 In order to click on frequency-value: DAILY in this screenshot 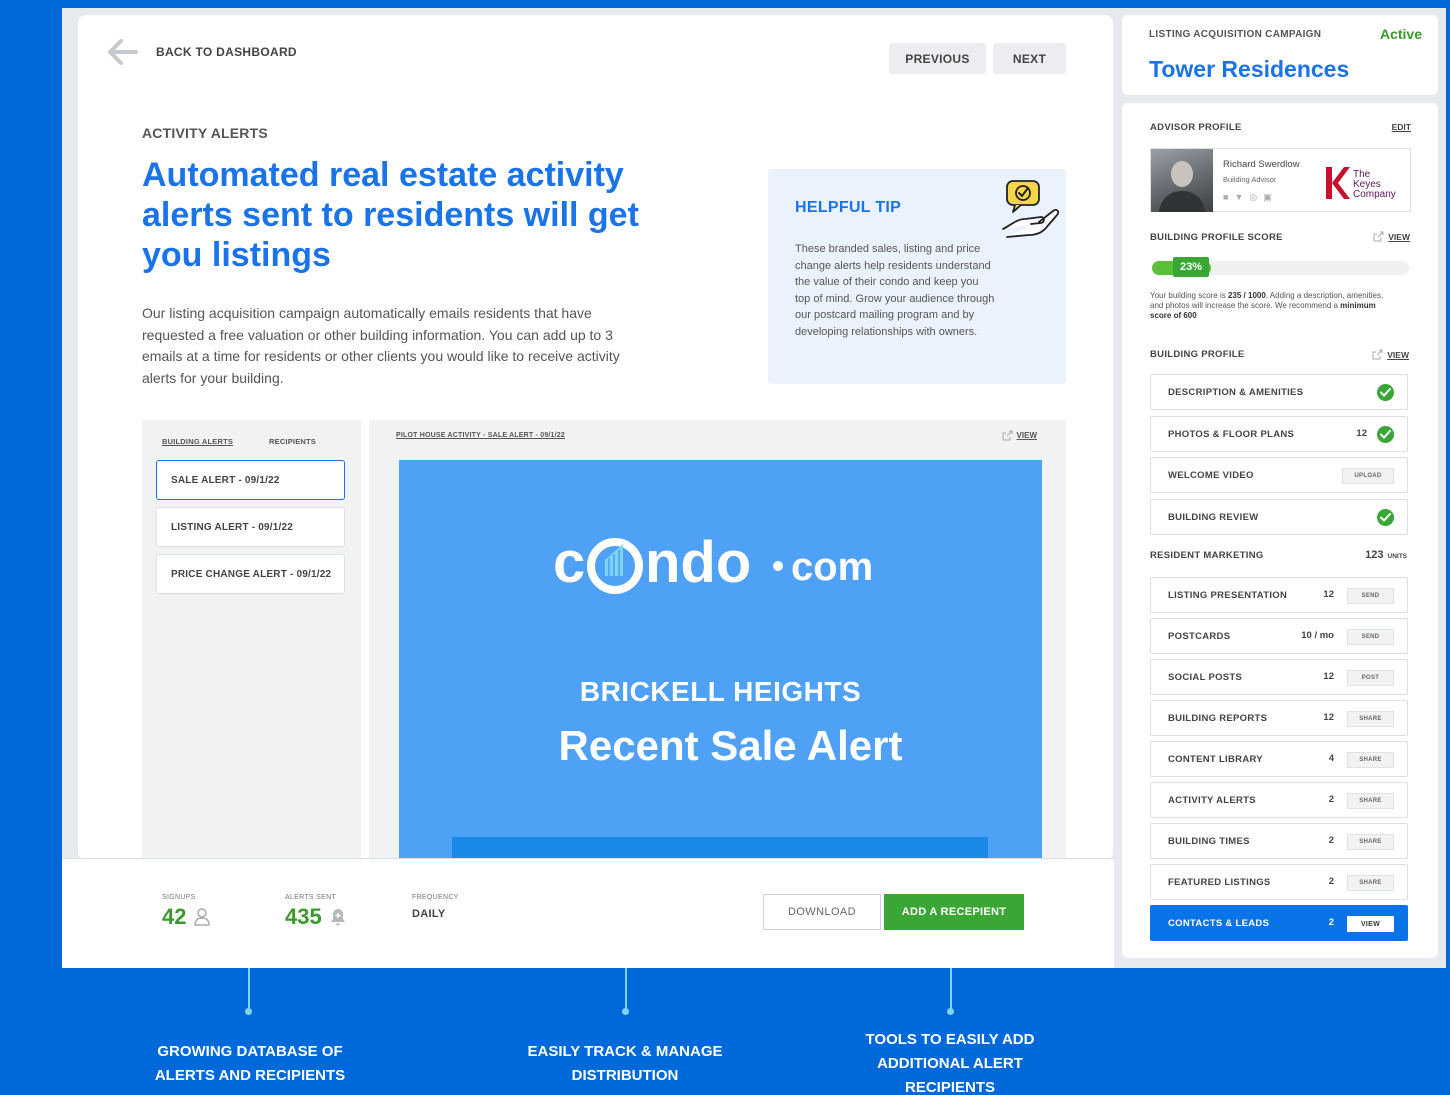, I will do `click(429, 914)`.